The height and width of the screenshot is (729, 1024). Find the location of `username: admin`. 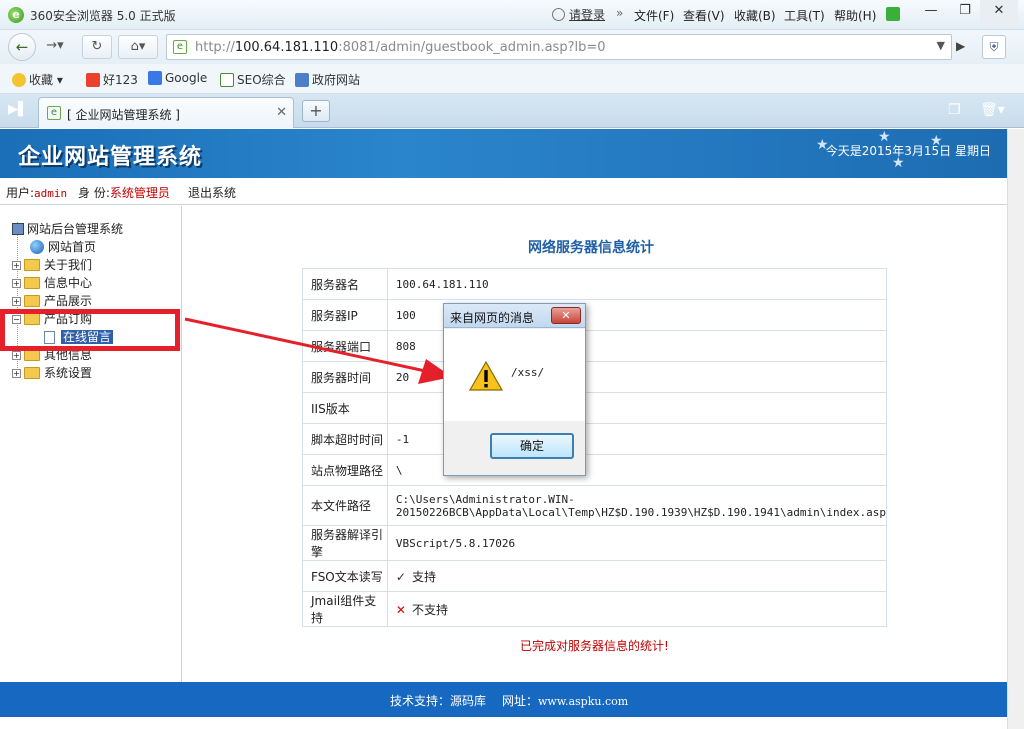

username: admin is located at coordinates (51, 193).